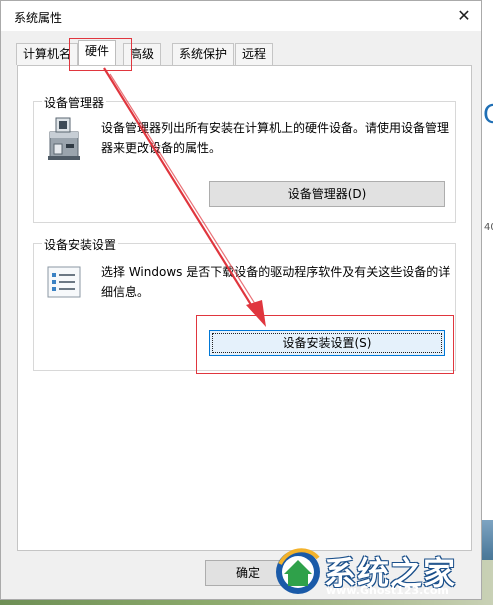 The height and width of the screenshot is (605, 493). Describe the element at coordinates (97, 52) in the screenshot. I see `tab-hardware: 硬件` at that location.